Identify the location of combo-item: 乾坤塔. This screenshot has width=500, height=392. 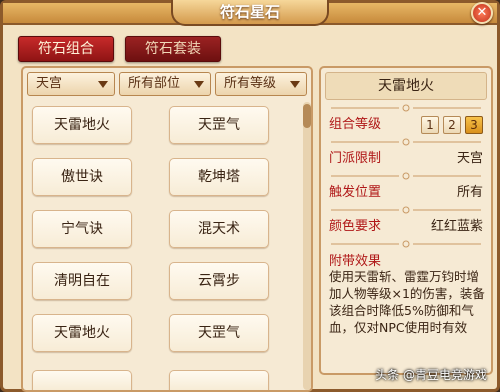
(219, 177).